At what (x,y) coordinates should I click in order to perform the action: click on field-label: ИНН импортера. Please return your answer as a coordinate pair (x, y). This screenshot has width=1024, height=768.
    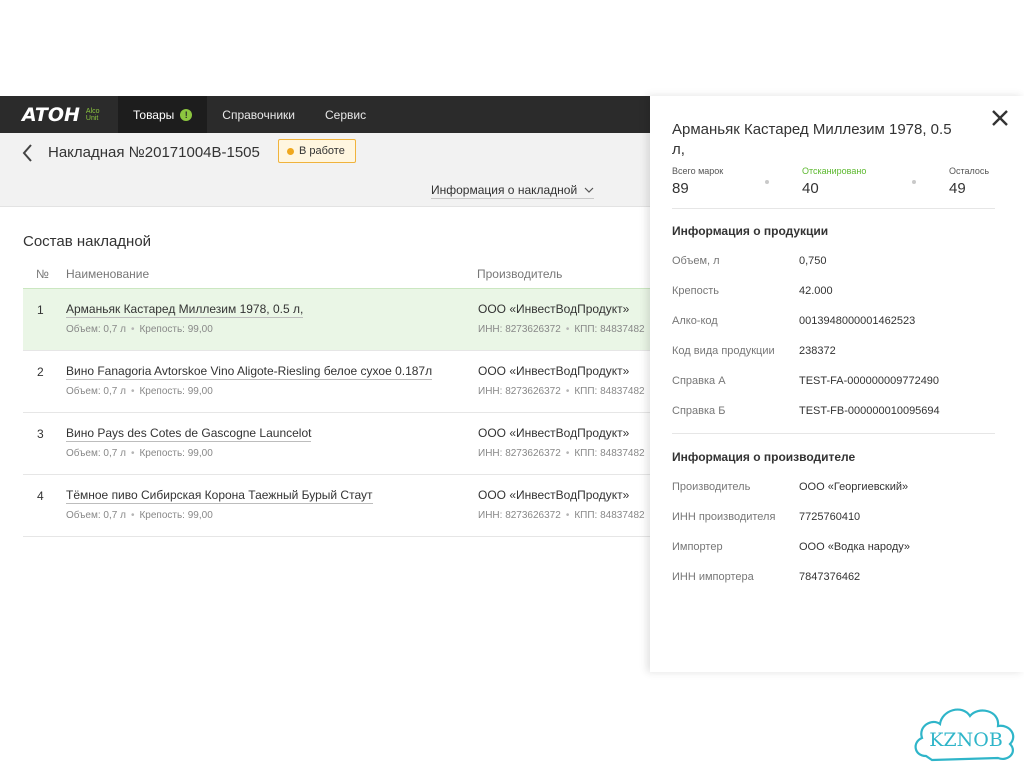
    Looking at the image, I should click on (713, 577).